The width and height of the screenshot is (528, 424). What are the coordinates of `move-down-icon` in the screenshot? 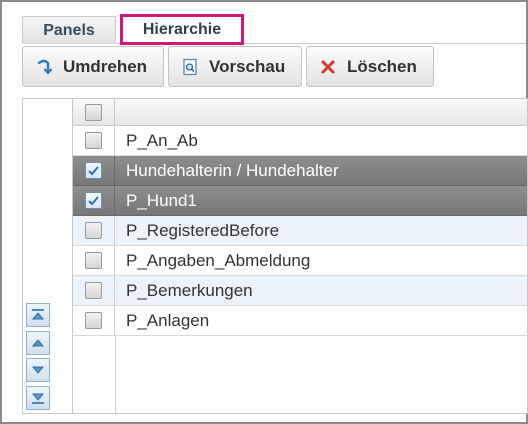 It's located at (38, 370).